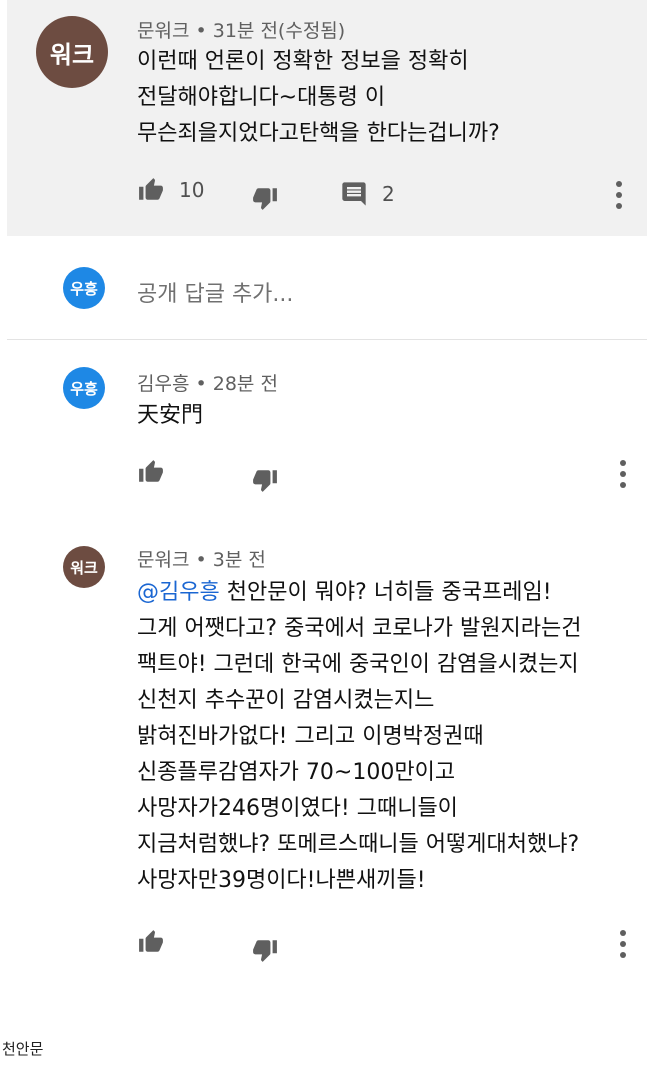 The height and width of the screenshot is (1071, 660). I want to click on comment-text: 天安門, so click(170, 416).